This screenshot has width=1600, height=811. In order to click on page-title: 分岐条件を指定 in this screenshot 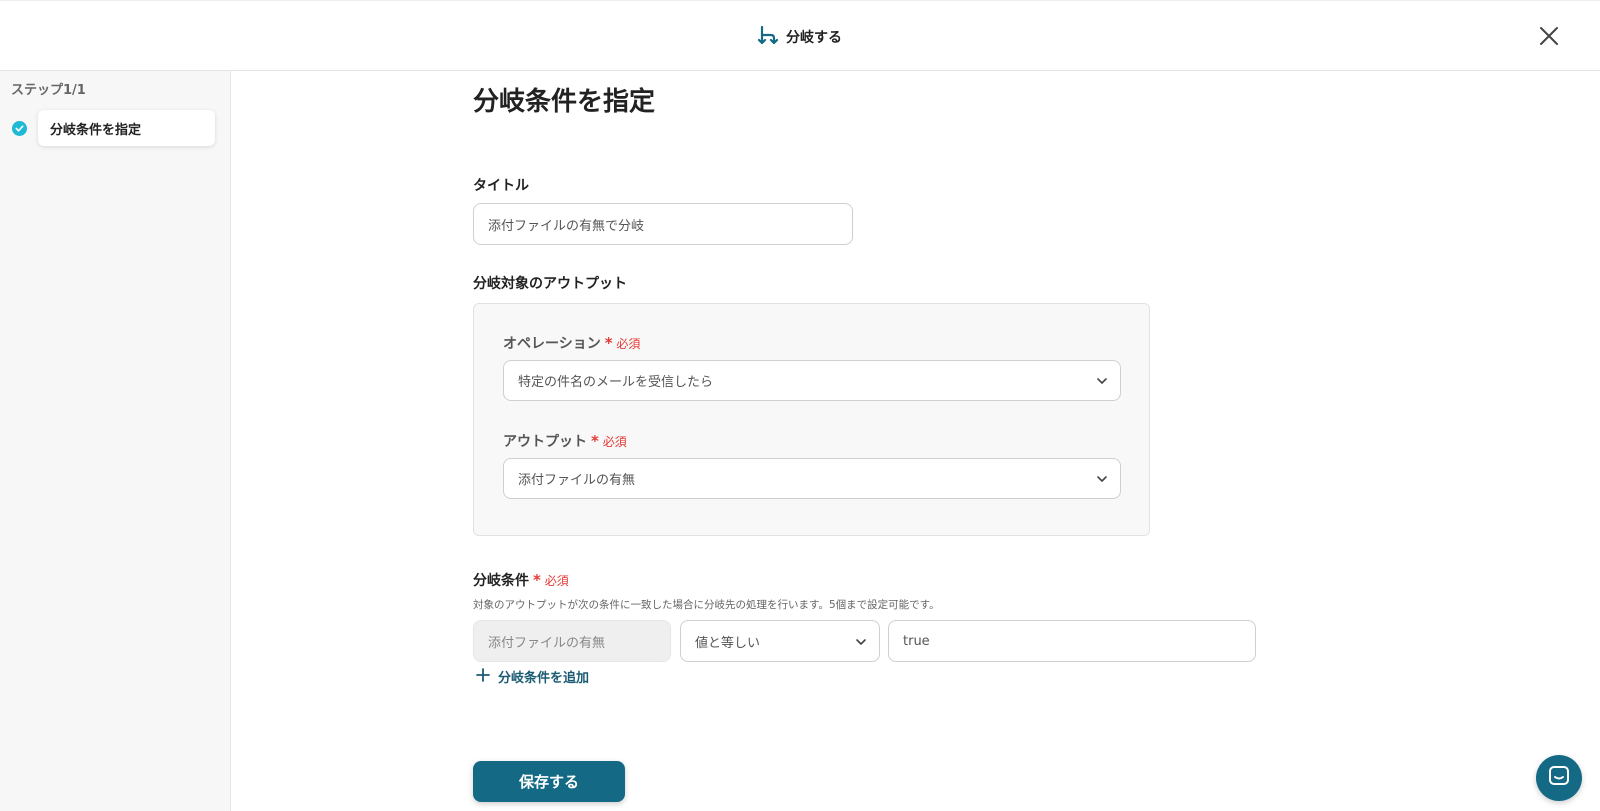, I will do `click(564, 102)`.